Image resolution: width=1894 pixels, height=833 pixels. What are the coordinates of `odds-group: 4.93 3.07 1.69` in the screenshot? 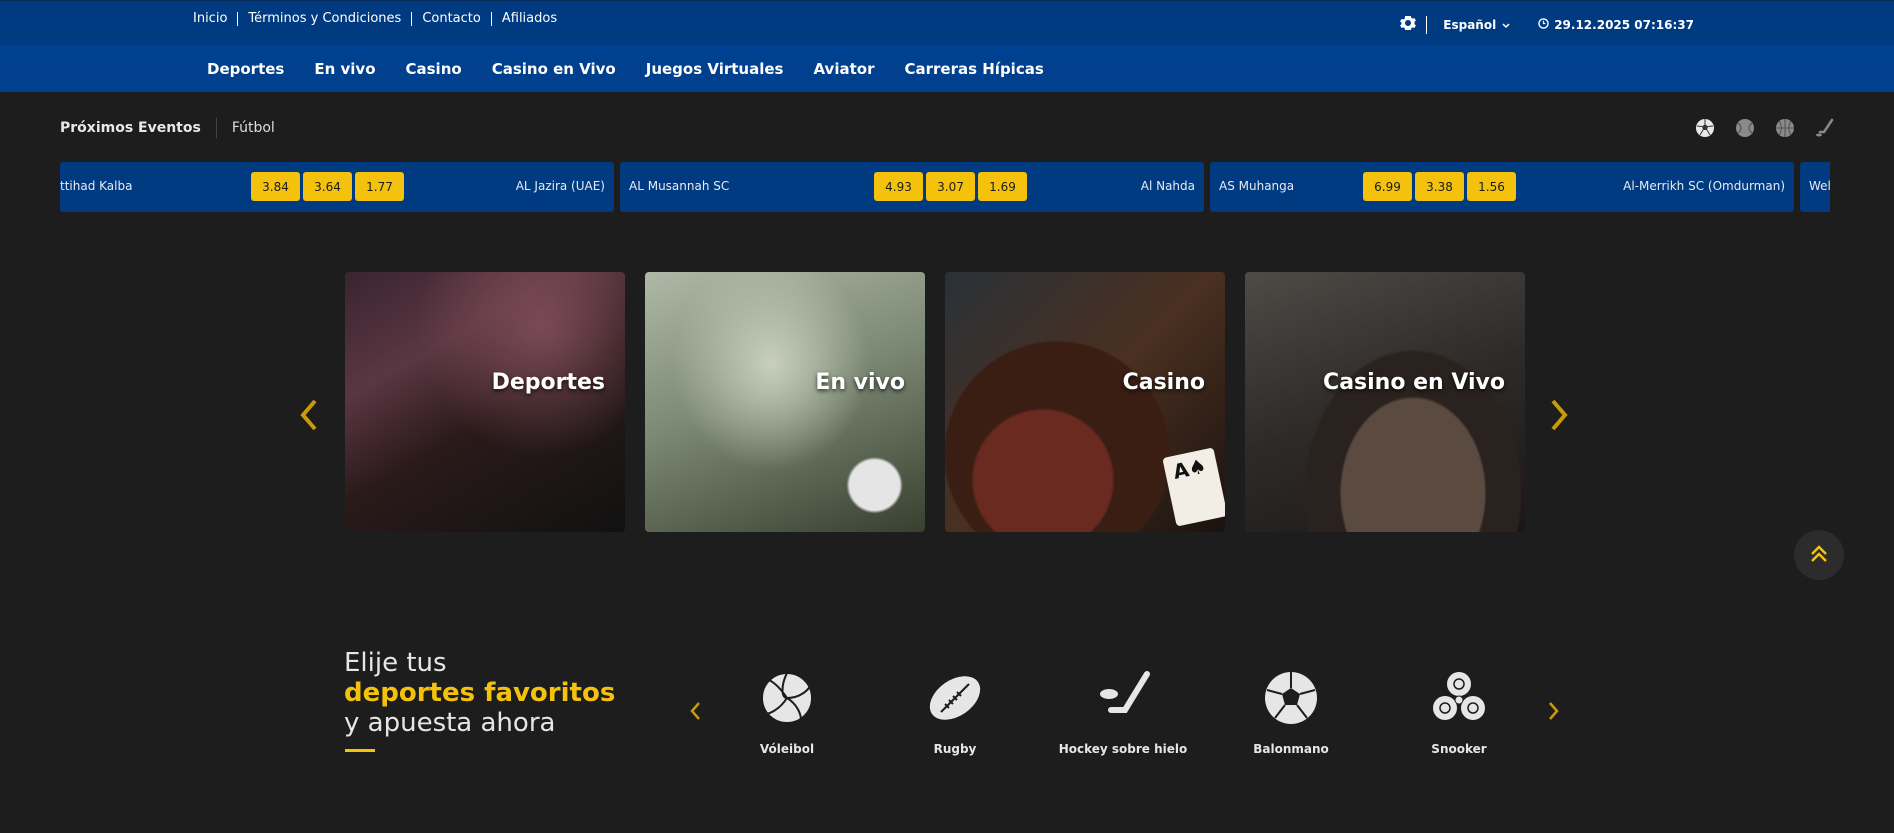 It's located at (950, 186).